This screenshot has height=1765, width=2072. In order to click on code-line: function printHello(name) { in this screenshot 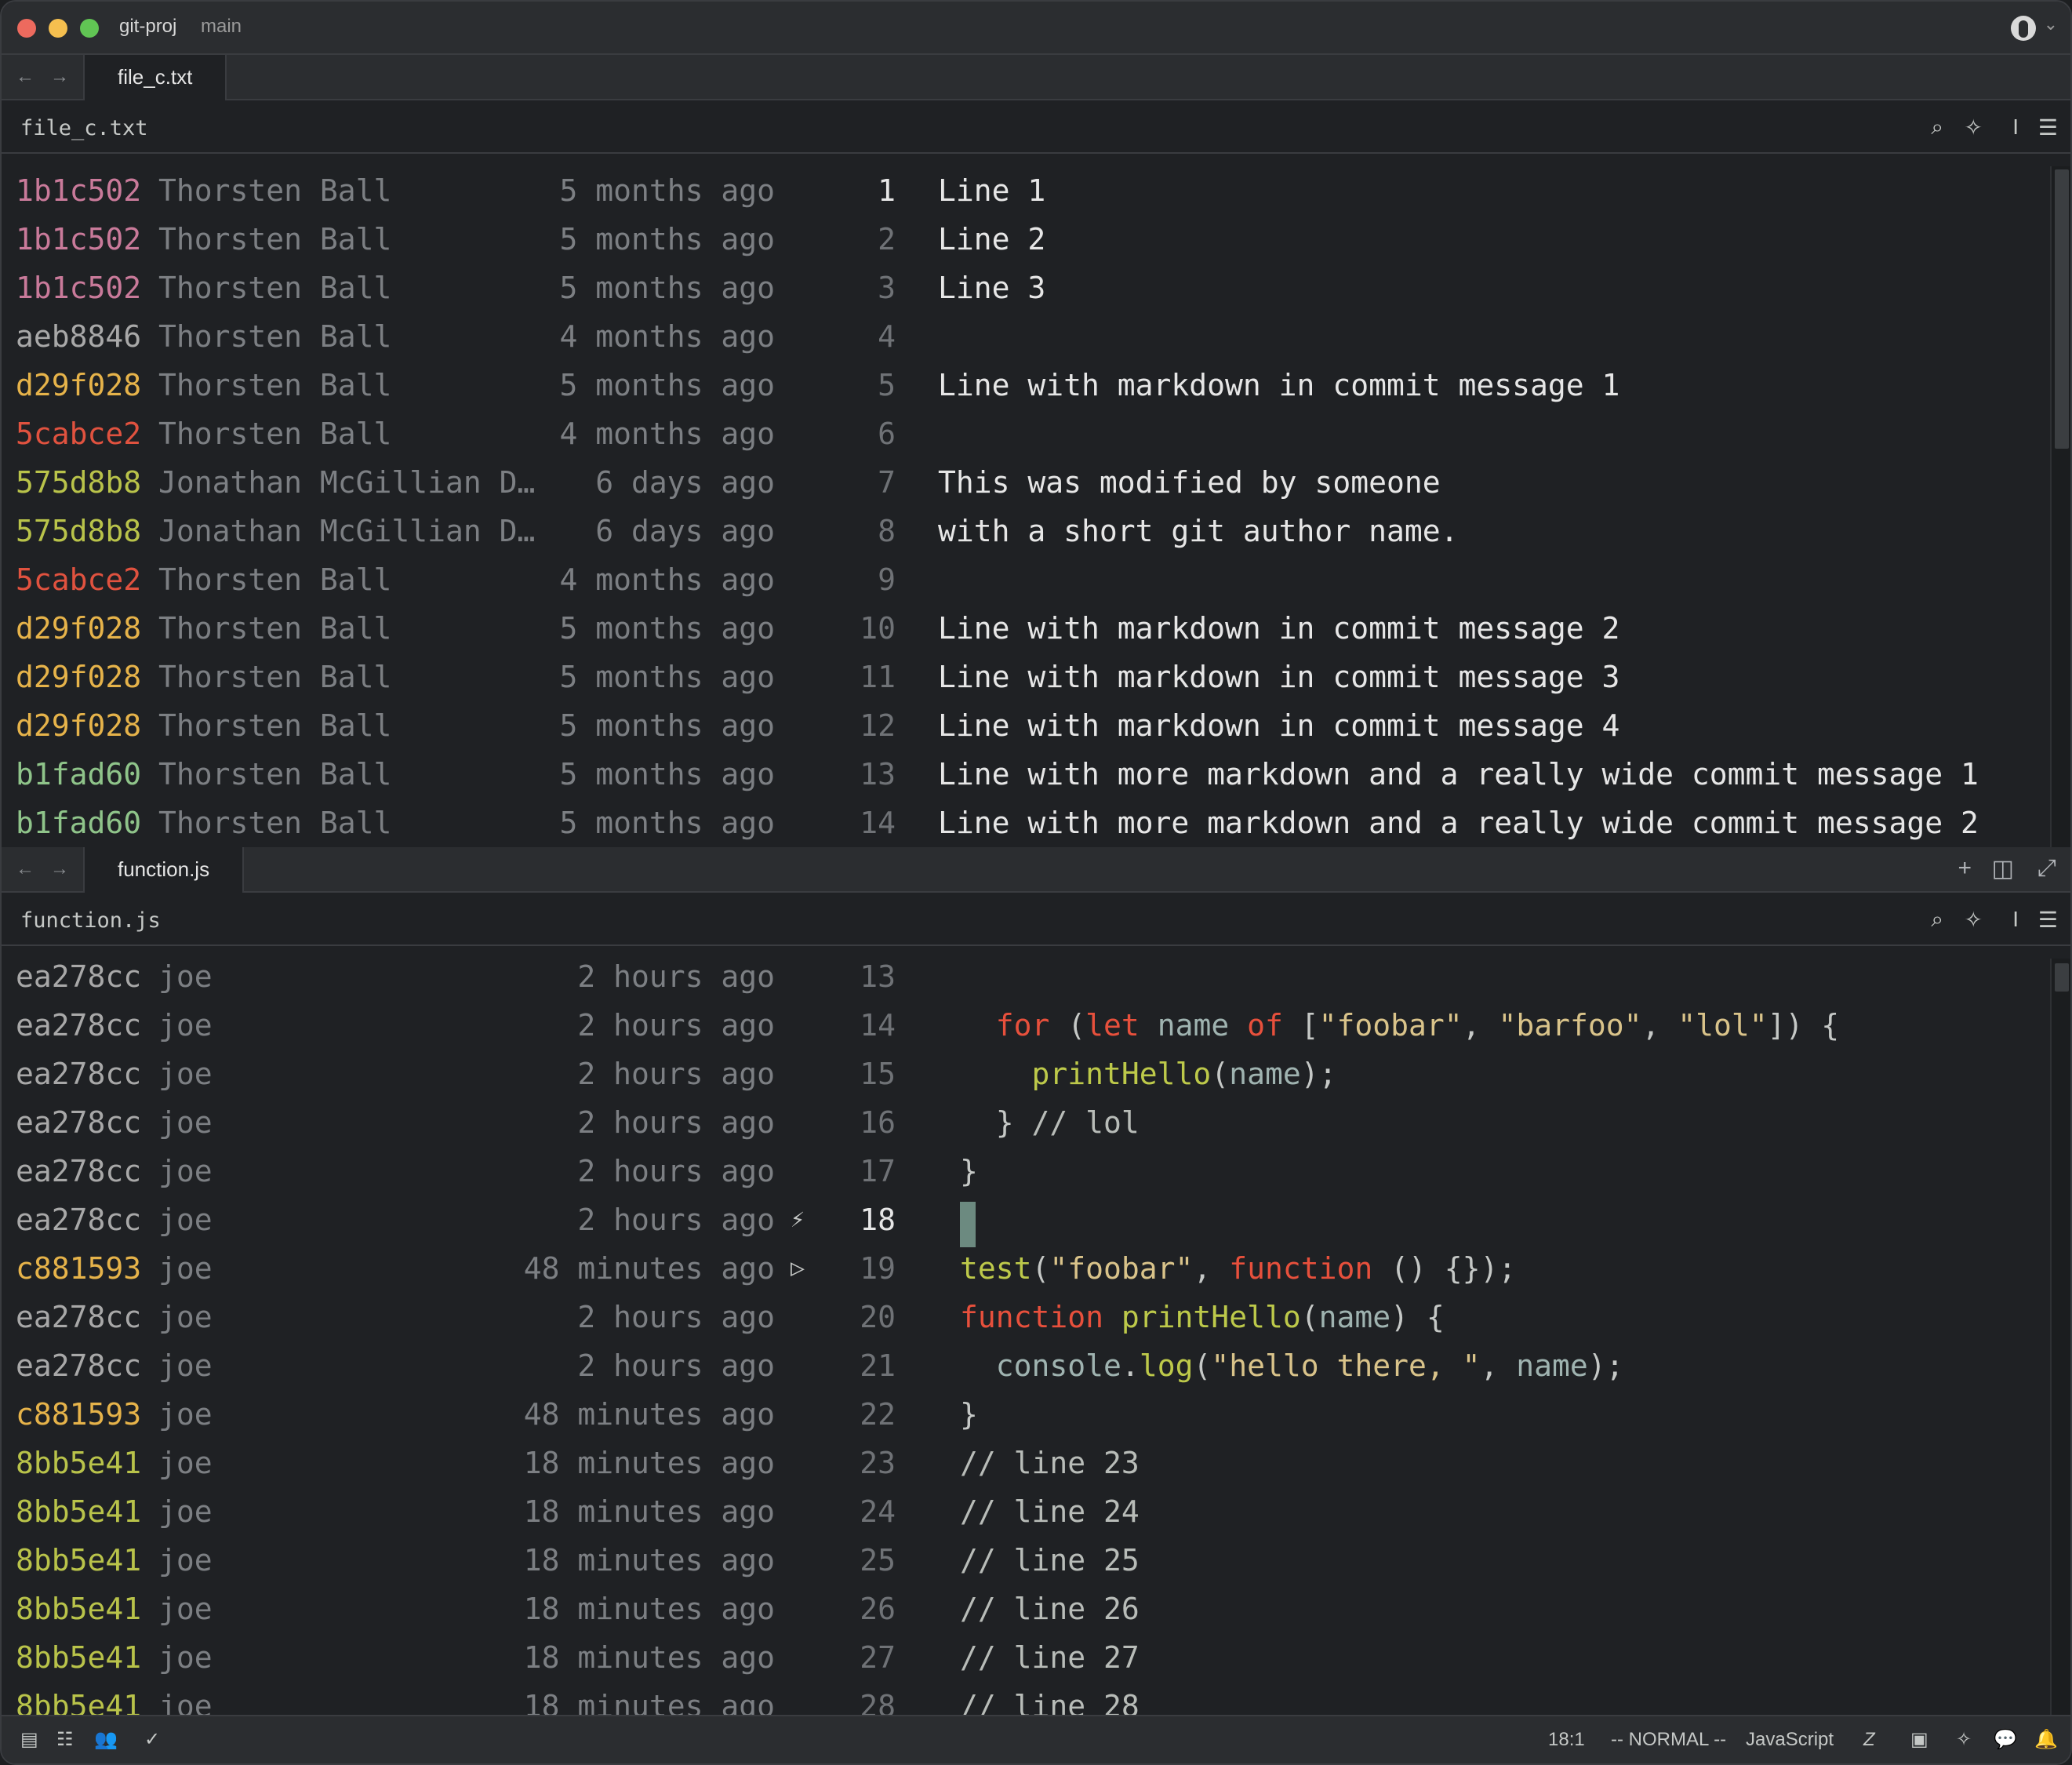, I will do `click(1203, 1318)`.